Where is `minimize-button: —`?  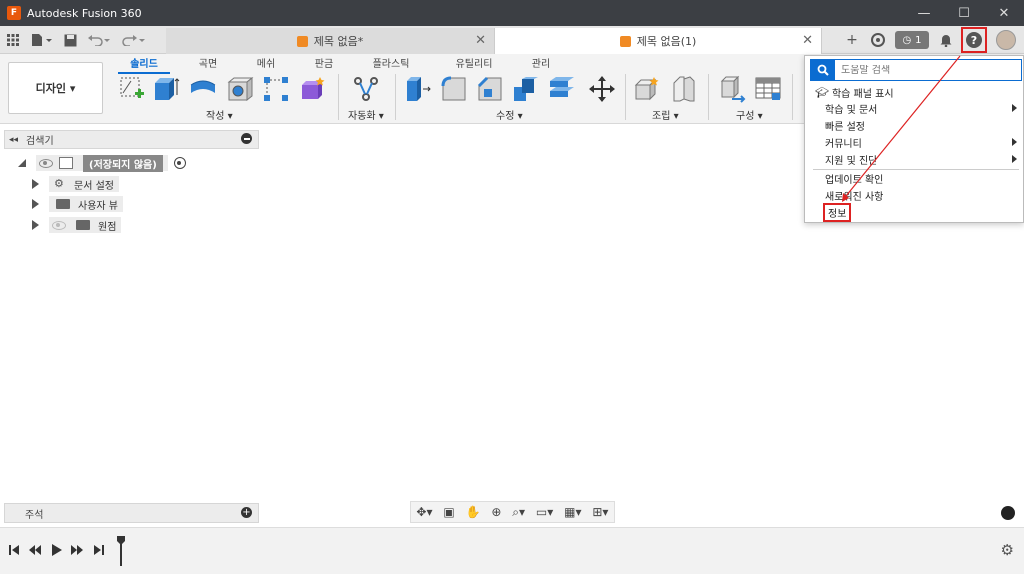
minimize-button: — is located at coordinates (924, 13).